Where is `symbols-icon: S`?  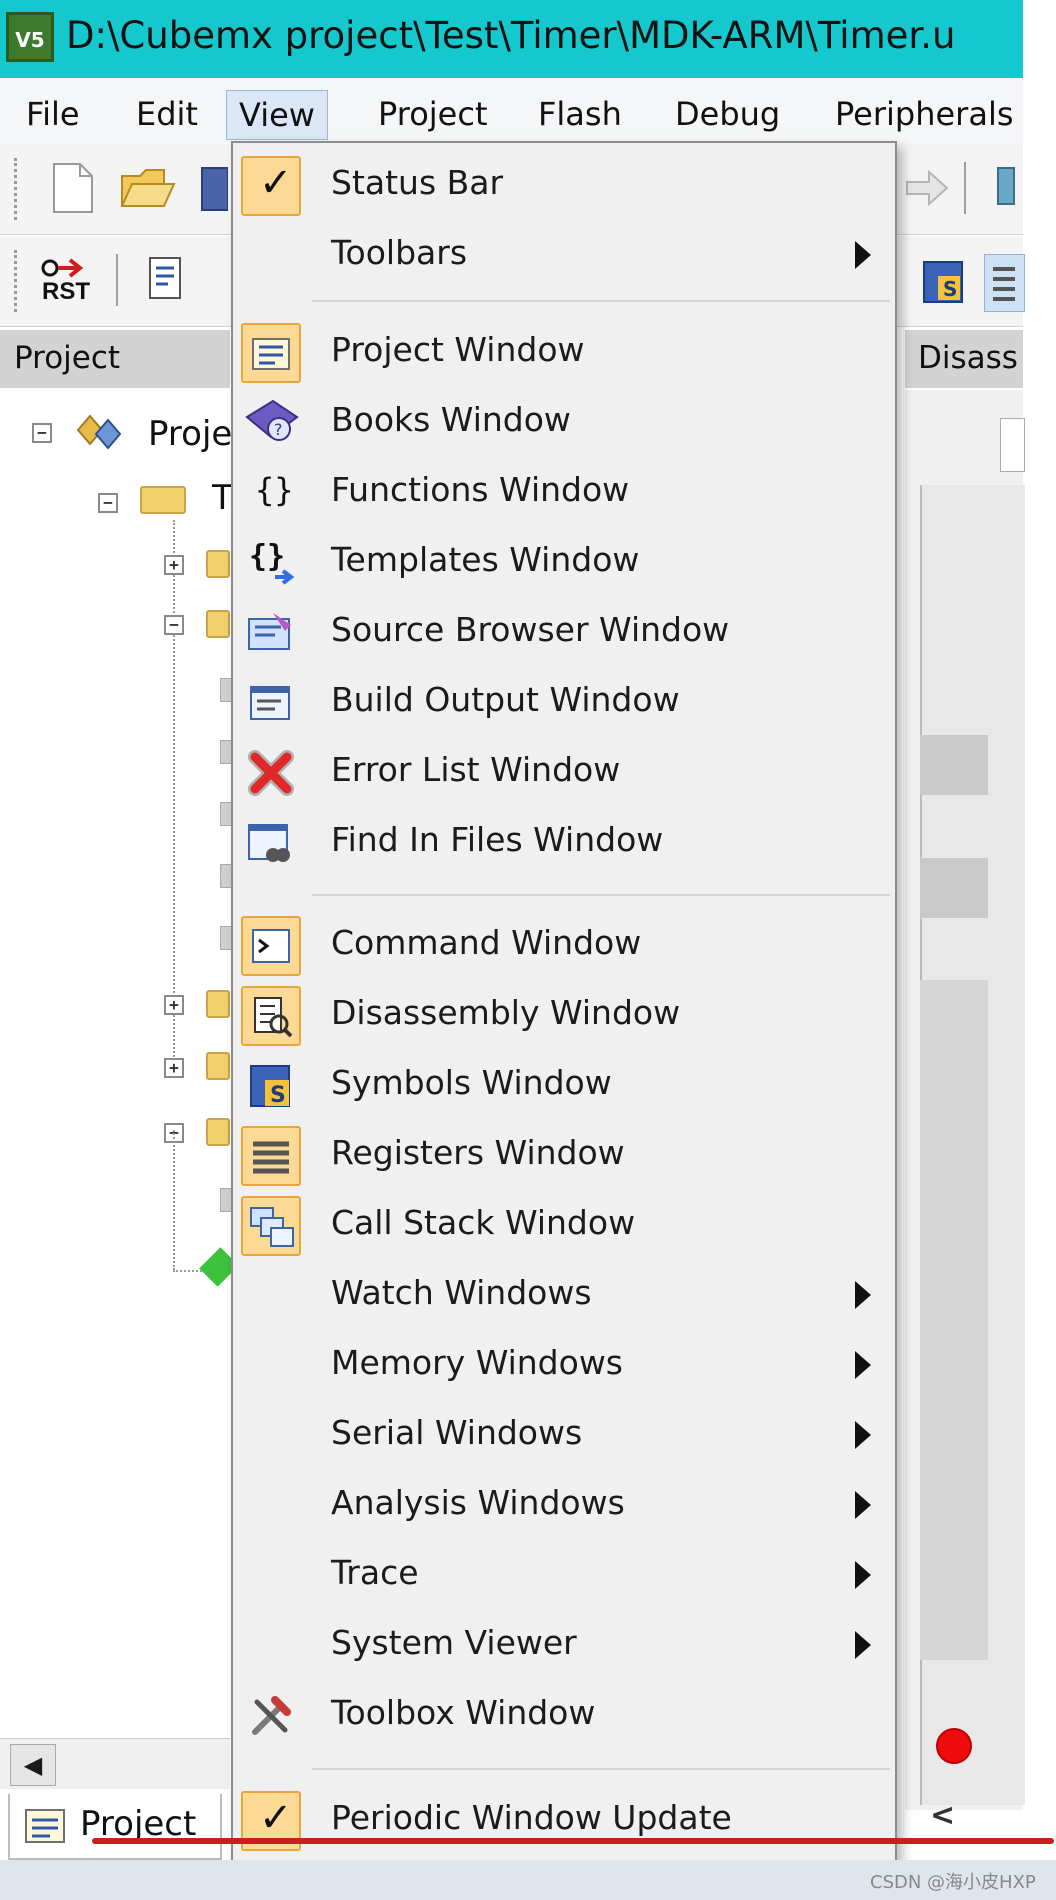
symbols-icon: S is located at coordinates (271, 1086).